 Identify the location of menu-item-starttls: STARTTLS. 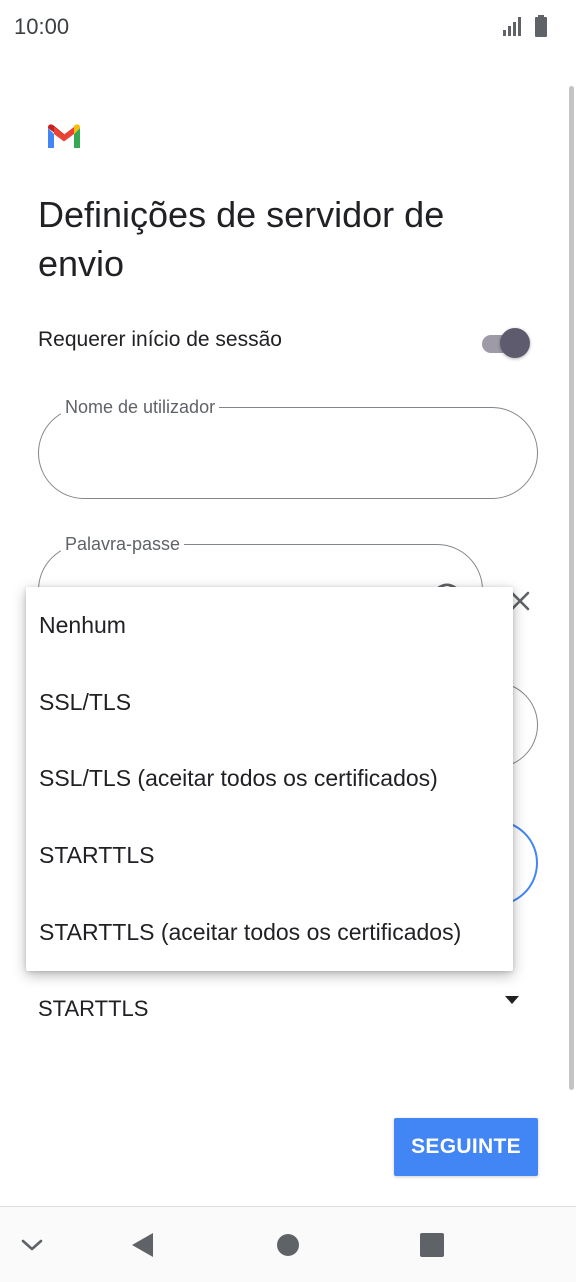
(269, 855).